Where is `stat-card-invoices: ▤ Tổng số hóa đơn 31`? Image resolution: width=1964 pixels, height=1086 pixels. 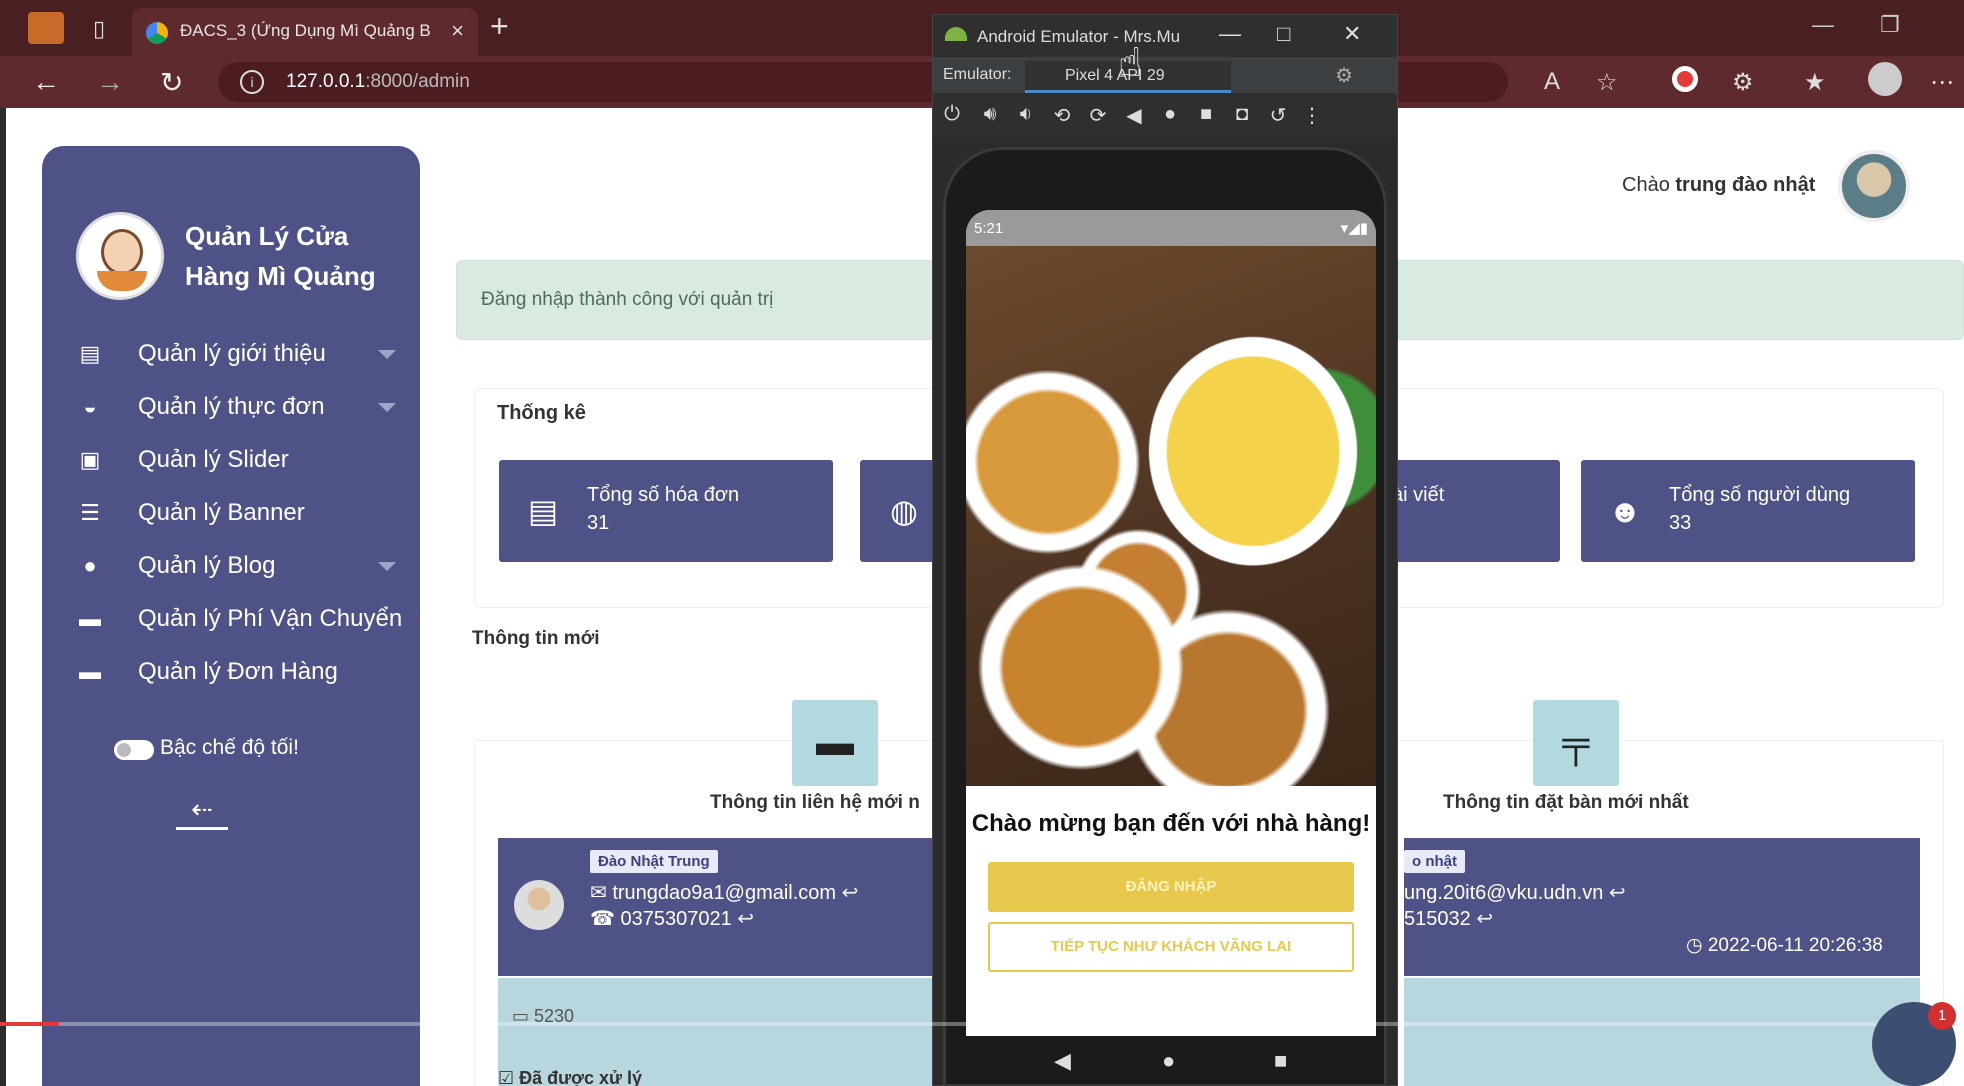 stat-card-invoices: ▤ Tổng số hóa đơn 31 is located at coordinates (666, 511).